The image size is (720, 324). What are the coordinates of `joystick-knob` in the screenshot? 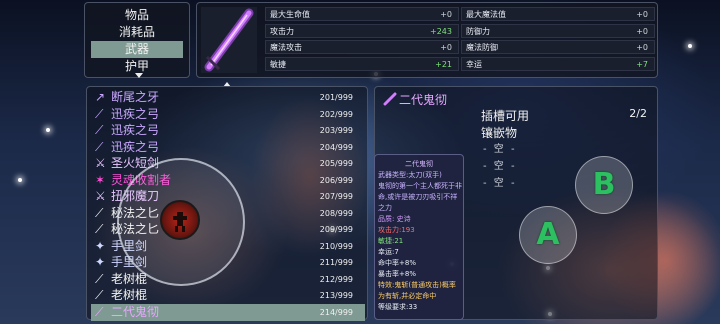 It's located at (180, 220).